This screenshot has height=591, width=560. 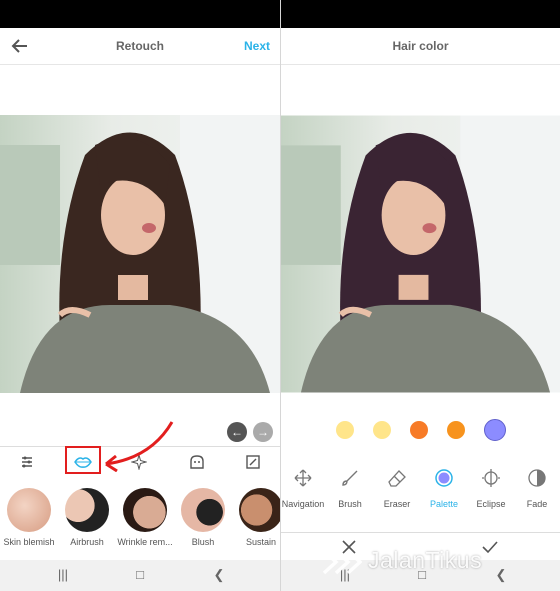 What do you see at coordinates (29, 542) in the screenshot?
I see `tool-label-skin-blemish: Skin blemish` at bounding box center [29, 542].